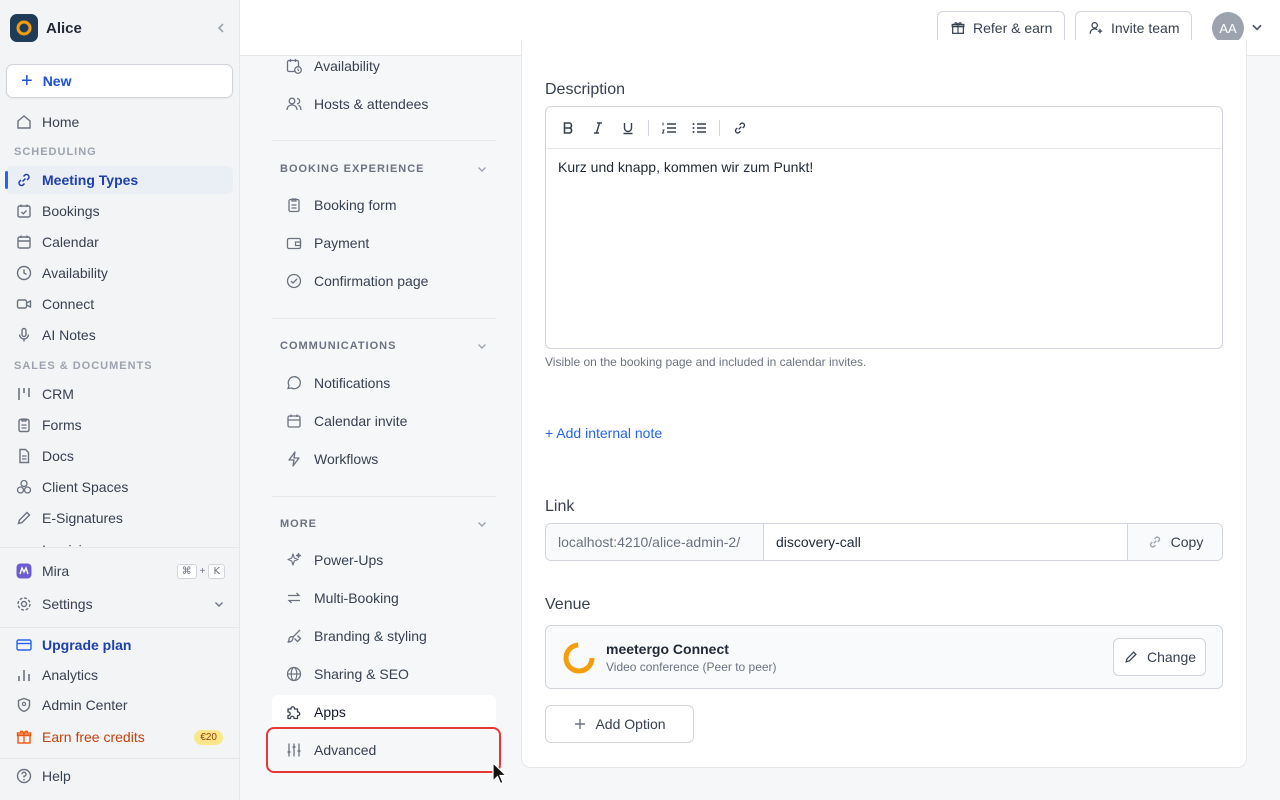 Image resolution: width=1280 pixels, height=800 pixels. What do you see at coordinates (384, 66) in the screenshot?
I see `subnav-item-availability: Availability` at bounding box center [384, 66].